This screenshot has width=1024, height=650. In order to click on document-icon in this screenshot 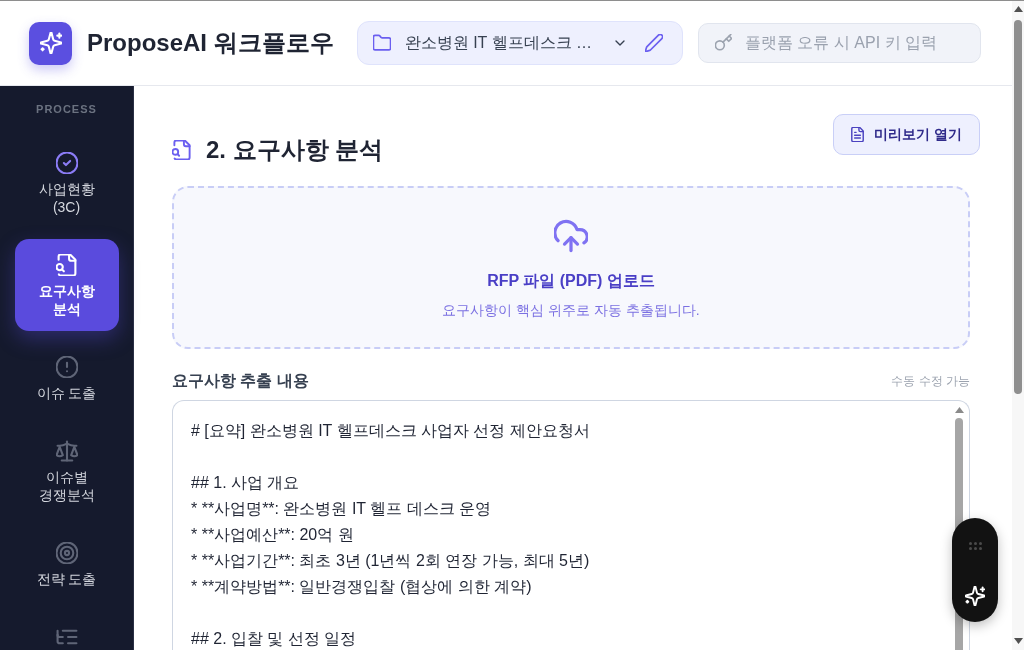, I will do `click(858, 134)`.